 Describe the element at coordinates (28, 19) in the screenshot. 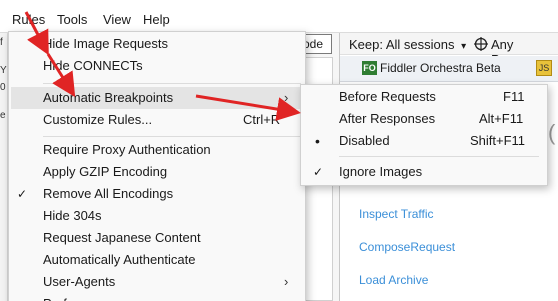

I see `menu-rules: Rules` at that location.